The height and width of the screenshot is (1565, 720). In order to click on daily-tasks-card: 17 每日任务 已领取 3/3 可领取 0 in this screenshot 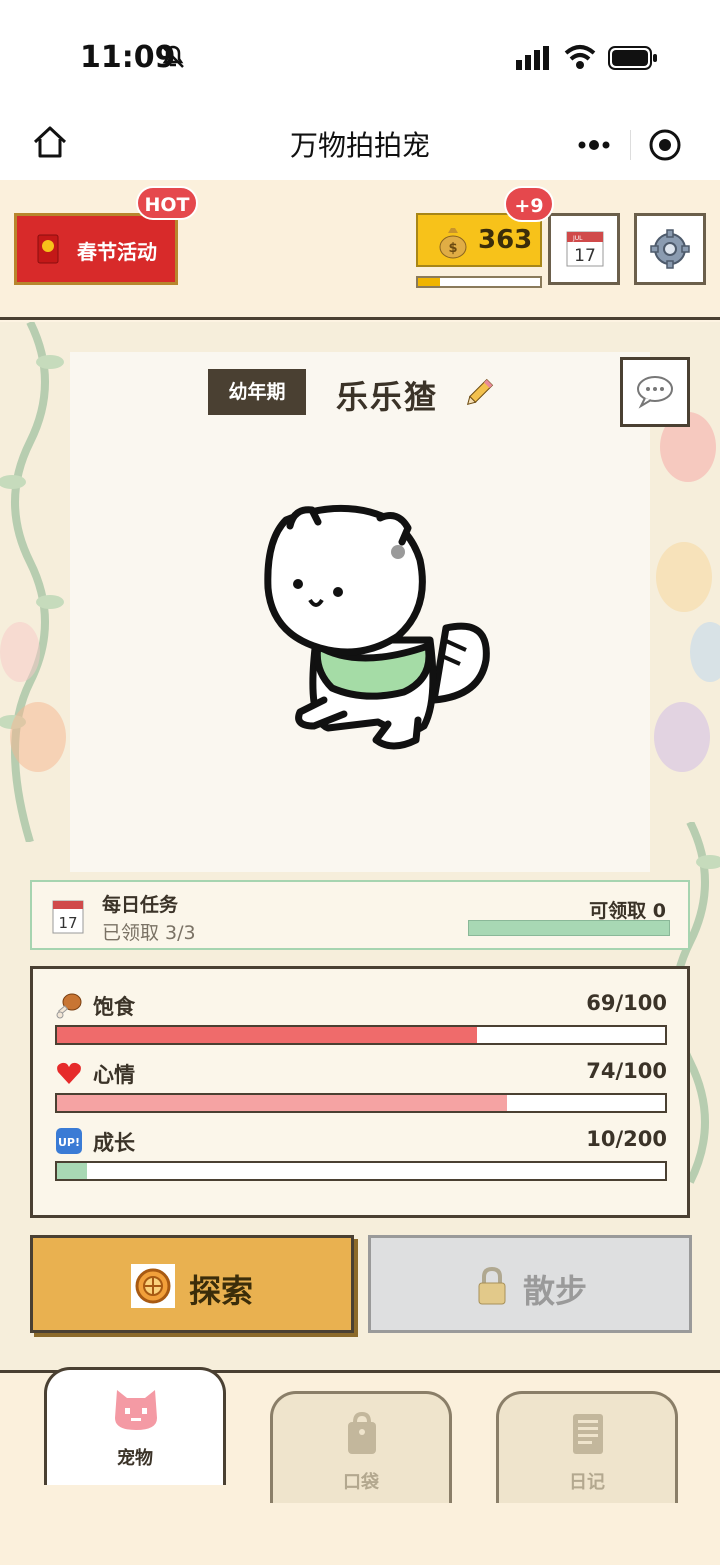, I will do `click(360, 915)`.